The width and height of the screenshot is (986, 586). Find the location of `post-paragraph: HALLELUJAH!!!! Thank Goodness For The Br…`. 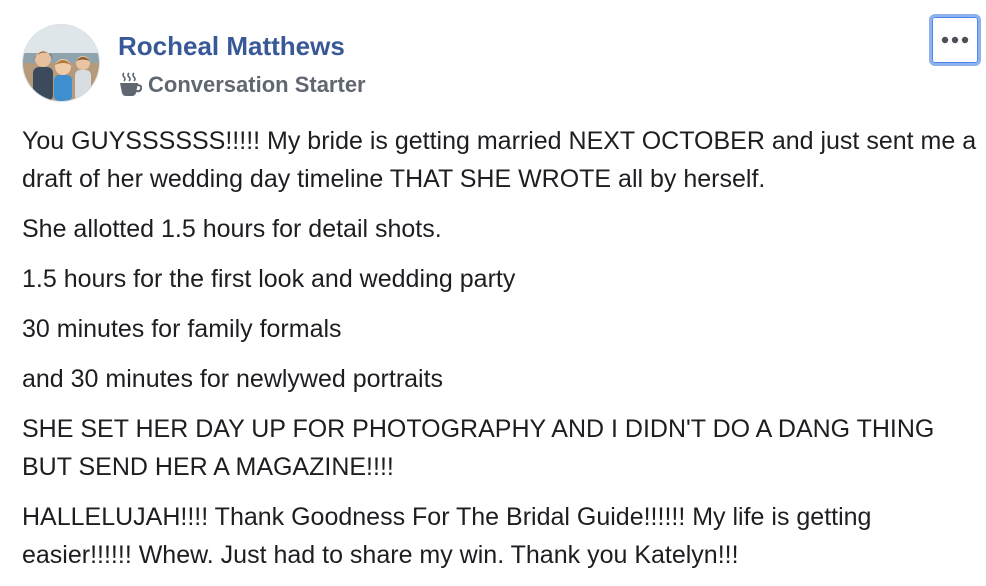

post-paragraph: HALLELUJAH!!!! Thank Goodness For The Br… is located at coordinates (447, 536).